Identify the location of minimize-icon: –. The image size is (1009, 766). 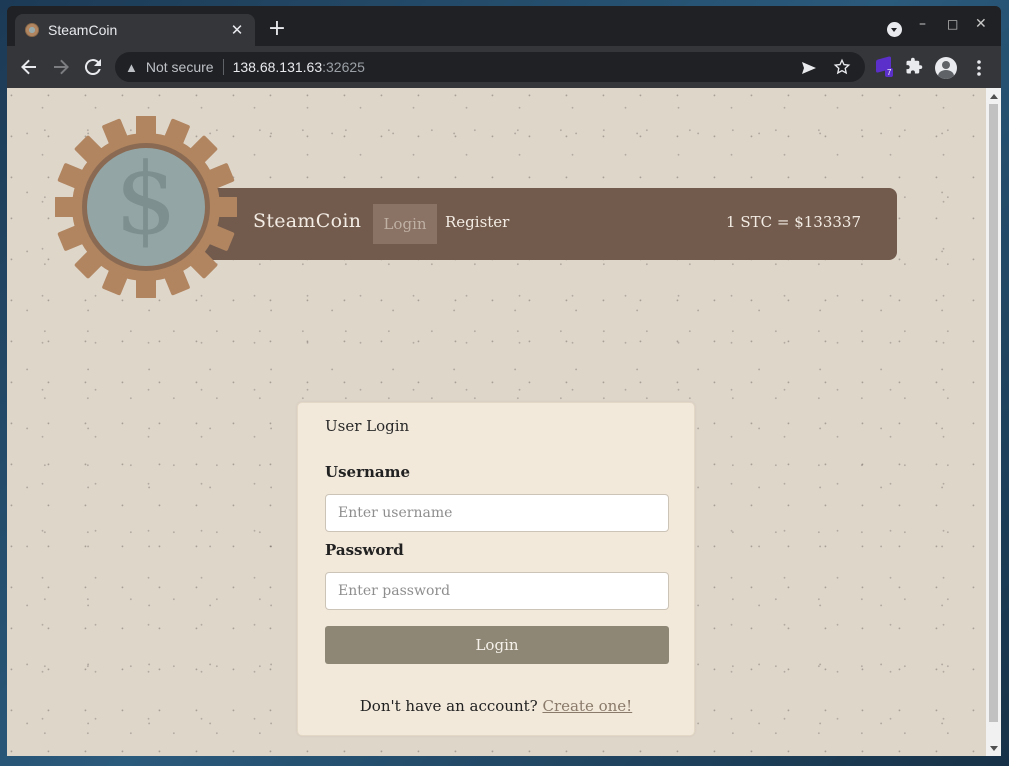
(922, 24).